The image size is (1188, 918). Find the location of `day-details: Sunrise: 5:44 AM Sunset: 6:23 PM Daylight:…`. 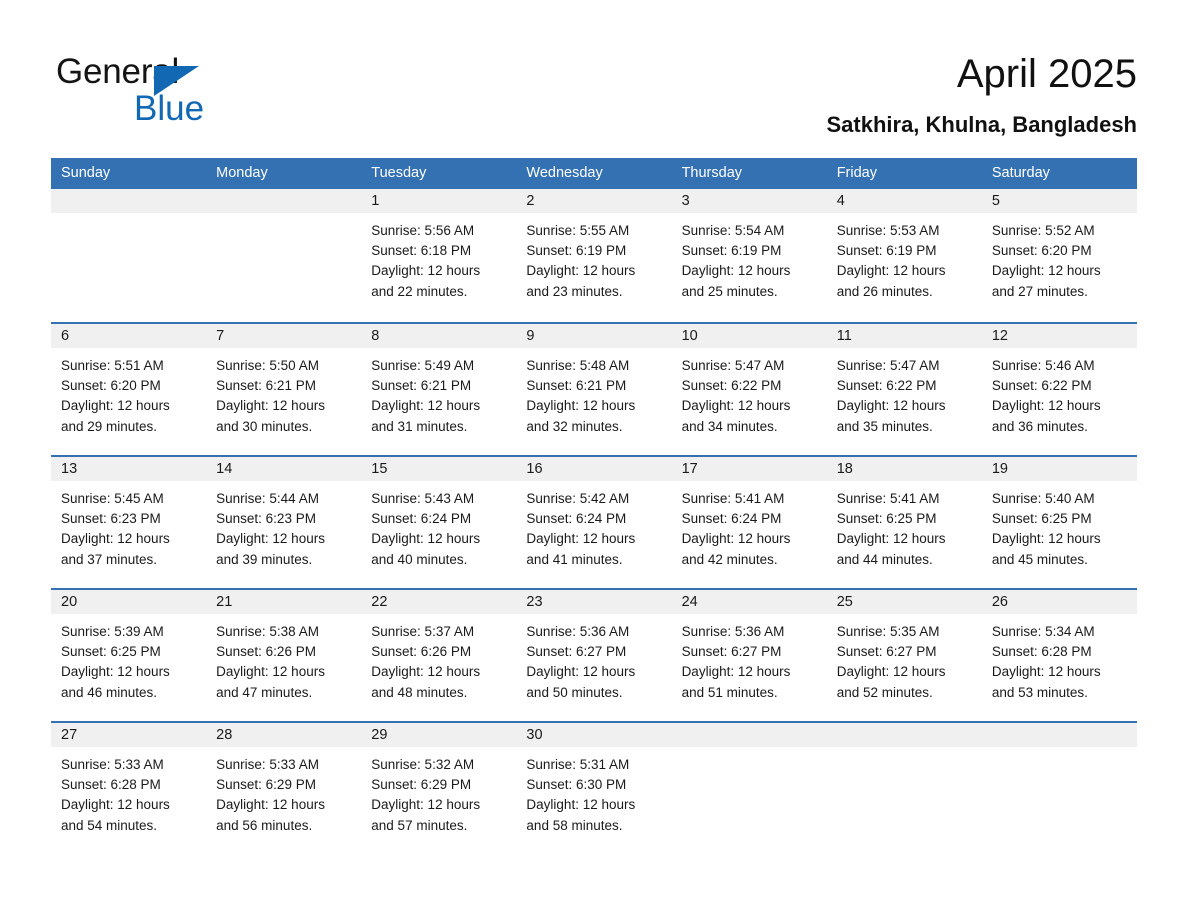

day-details: Sunrise: 5:44 AM Sunset: 6:23 PM Daylight:… is located at coordinates (283, 525).